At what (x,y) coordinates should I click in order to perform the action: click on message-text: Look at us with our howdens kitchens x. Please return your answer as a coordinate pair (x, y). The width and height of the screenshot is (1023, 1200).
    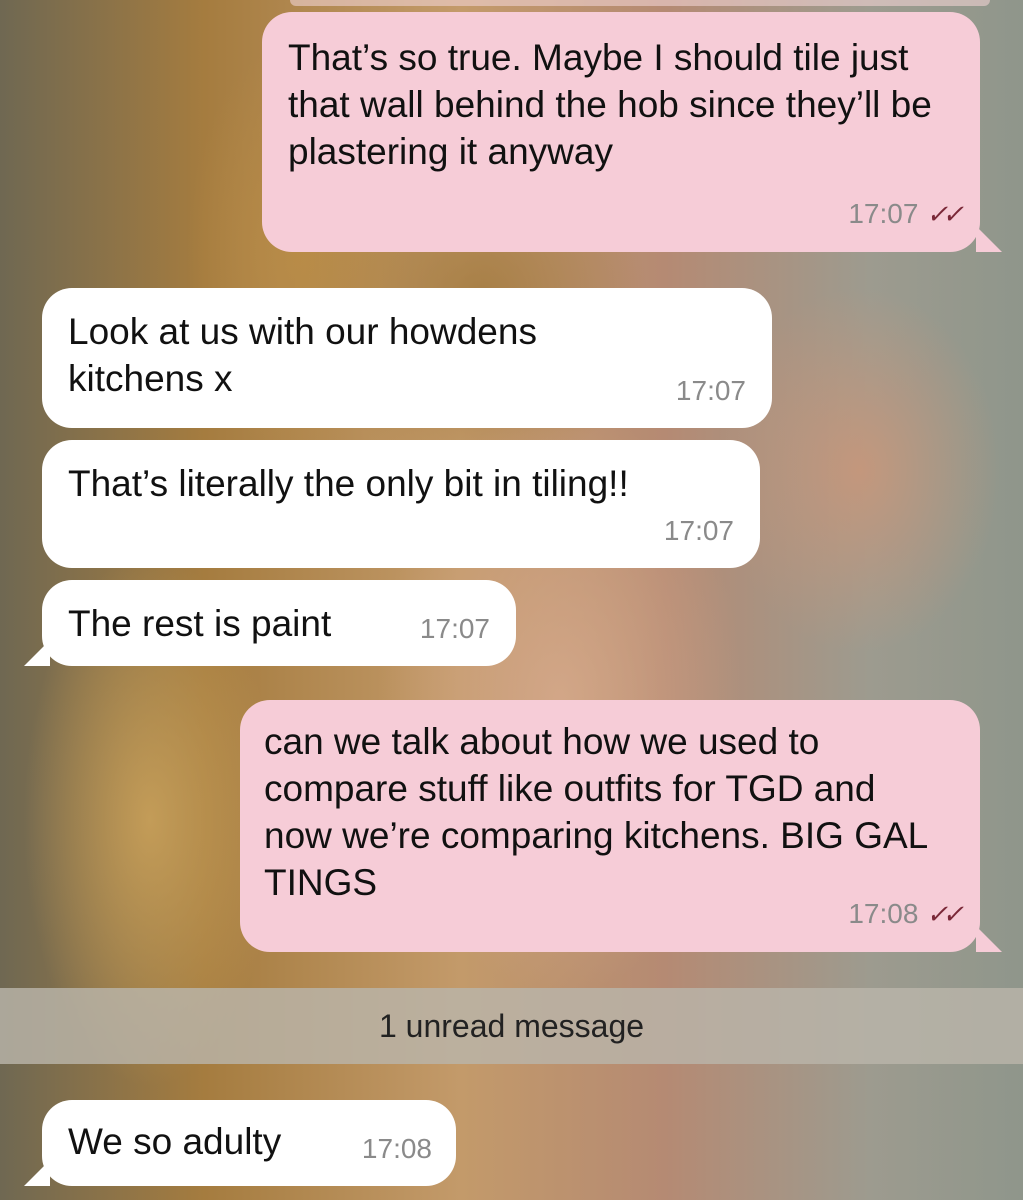
    Looking at the image, I should click on (302, 355).